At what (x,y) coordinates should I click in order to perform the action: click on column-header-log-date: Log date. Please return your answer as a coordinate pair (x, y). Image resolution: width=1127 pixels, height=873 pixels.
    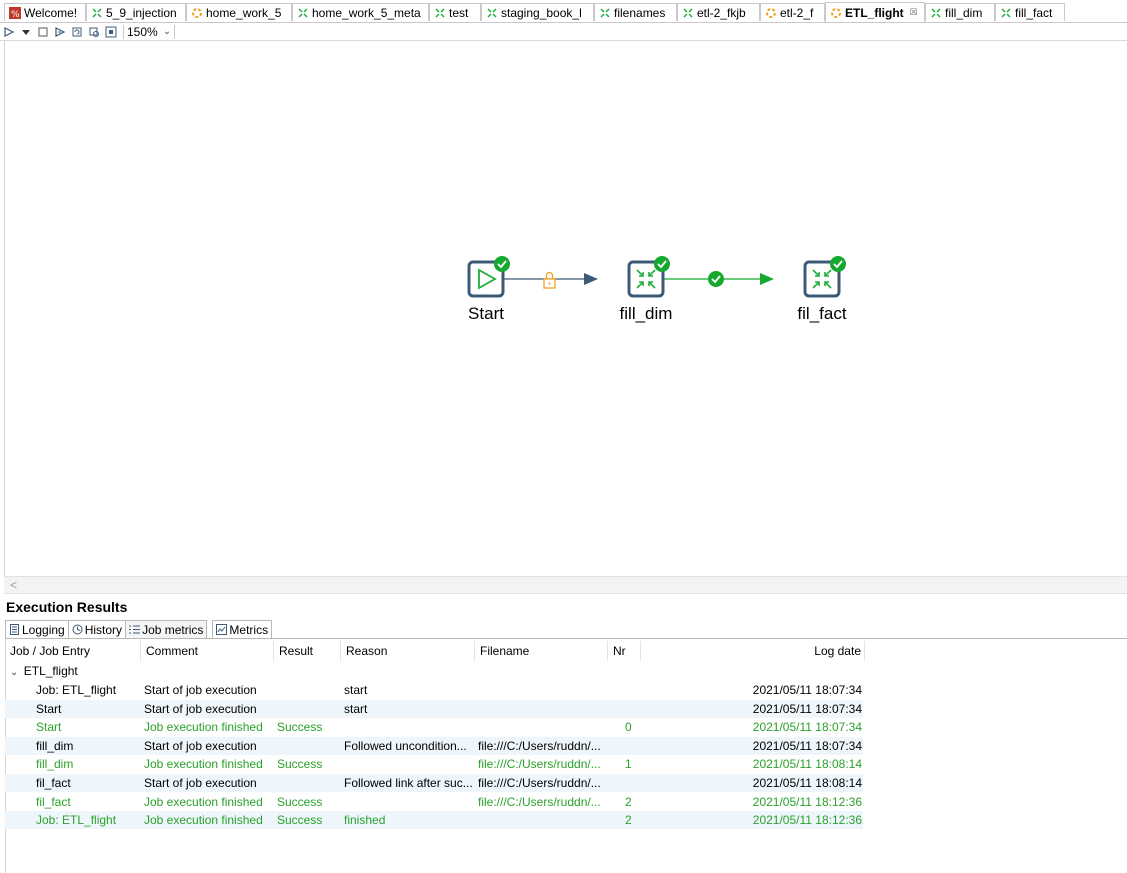
    Looking at the image, I should click on (753, 651).